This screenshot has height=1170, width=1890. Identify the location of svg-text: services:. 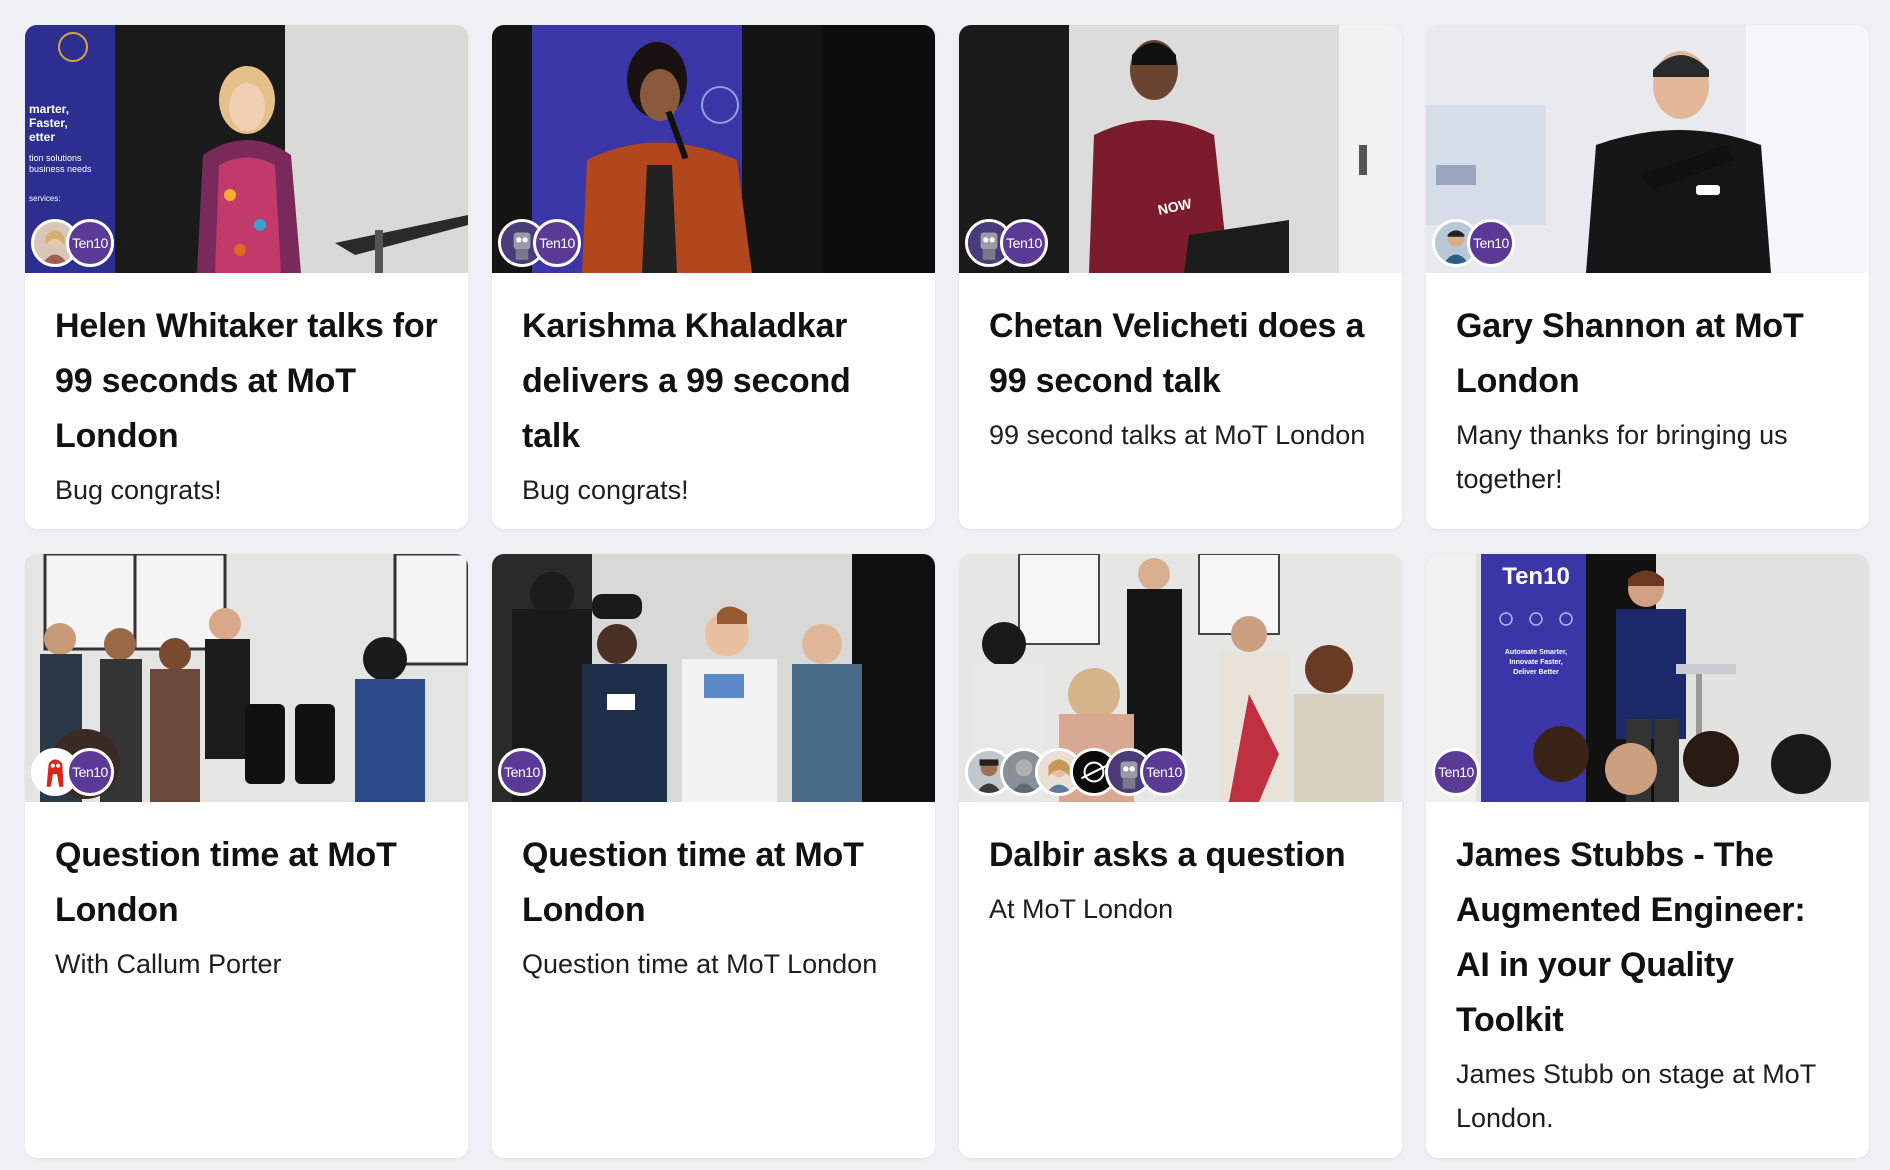
(45, 198).